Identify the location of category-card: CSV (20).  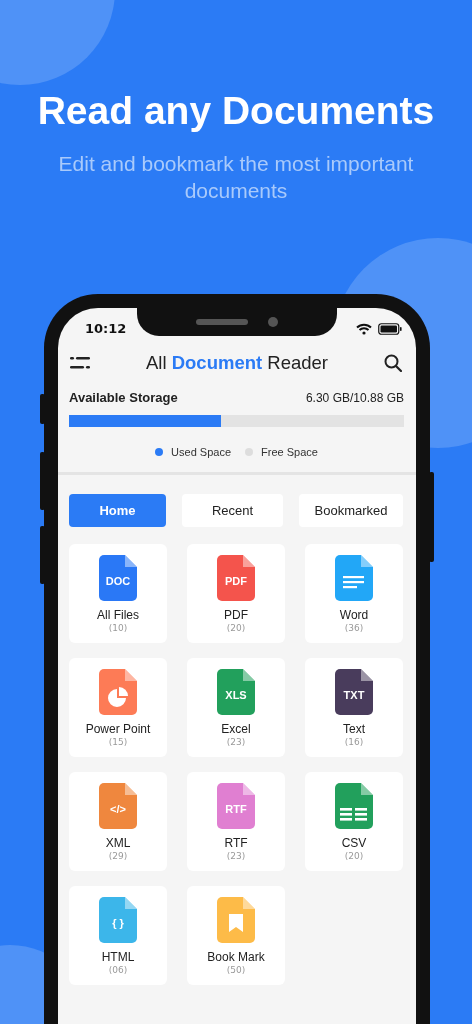
(354, 821).